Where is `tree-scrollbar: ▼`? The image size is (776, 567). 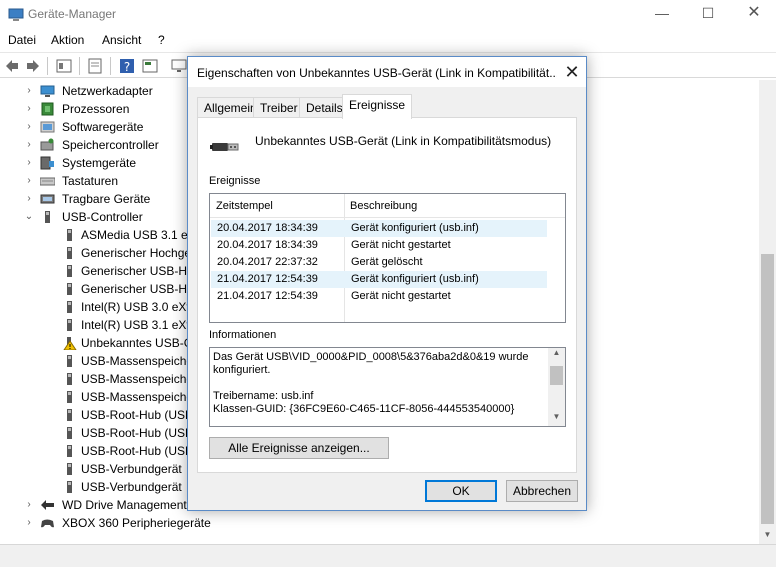 tree-scrollbar: ▼ is located at coordinates (767, 312).